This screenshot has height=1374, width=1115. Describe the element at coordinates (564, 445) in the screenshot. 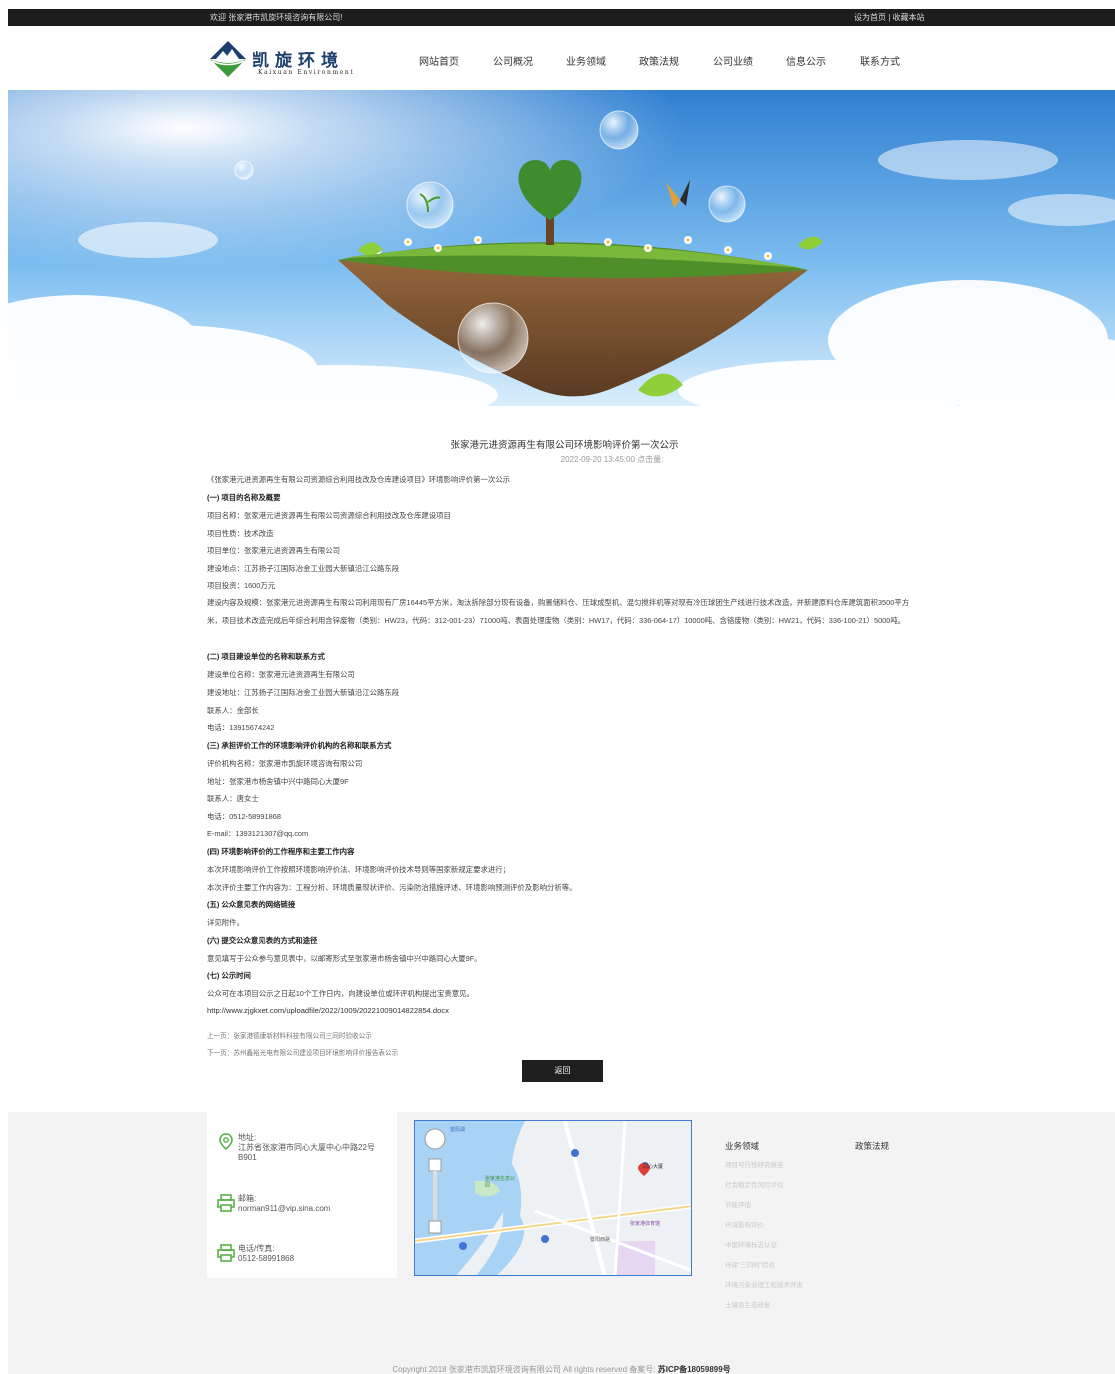

I see `article-title: 张家港元进资源再生有限公司环境影响评价第一次公示` at that location.